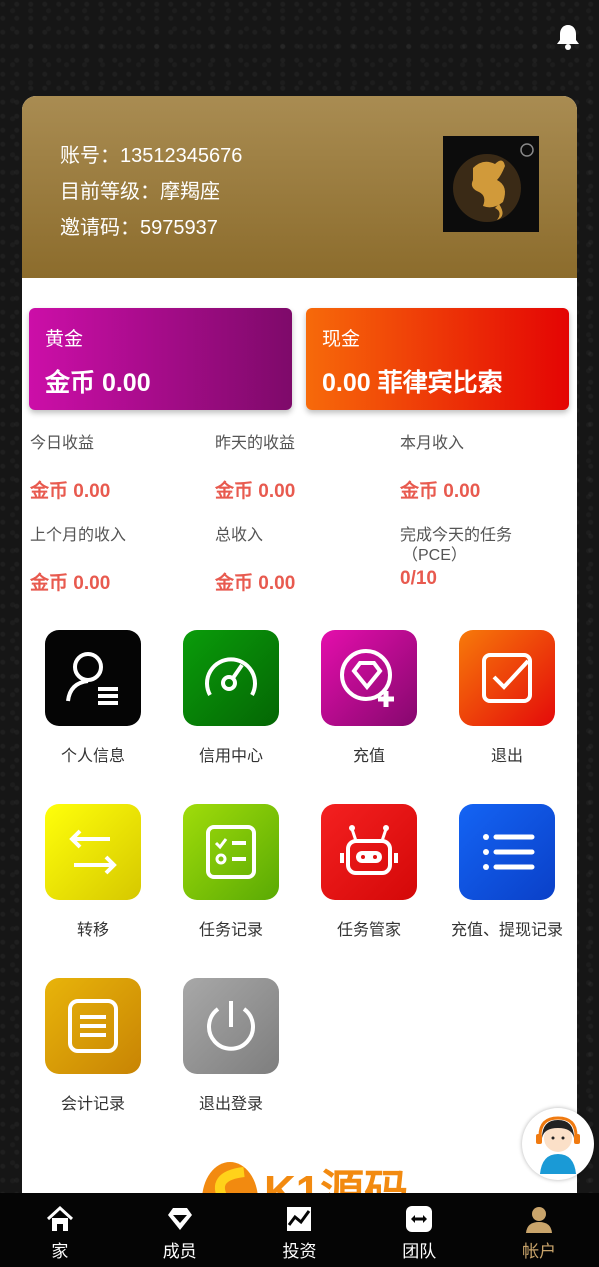 This screenshot has height=1267, width=599. I want to click on menu-personal-info: 个人信息, so click(93, 704).